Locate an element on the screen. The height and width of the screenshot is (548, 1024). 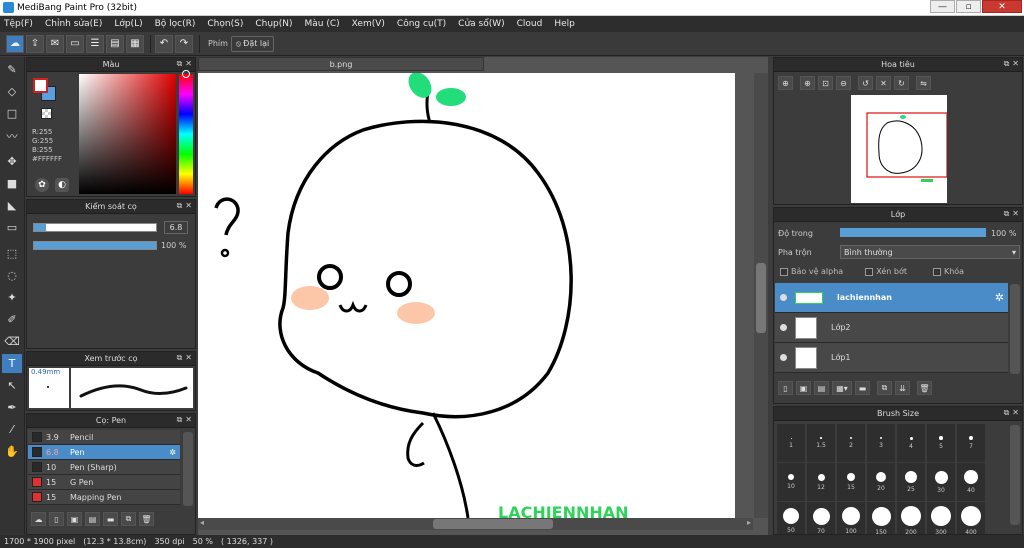
gear-icon: ✲ is located at coordinates (999, 297).